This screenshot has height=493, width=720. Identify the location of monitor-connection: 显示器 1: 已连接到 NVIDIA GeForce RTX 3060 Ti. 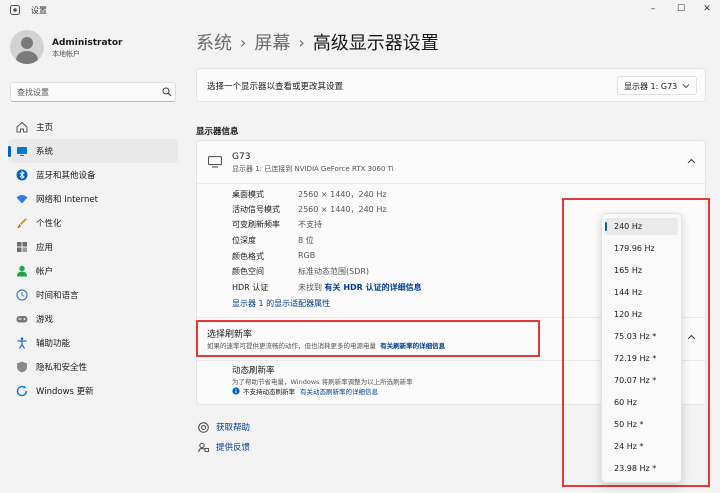
(313, 169).